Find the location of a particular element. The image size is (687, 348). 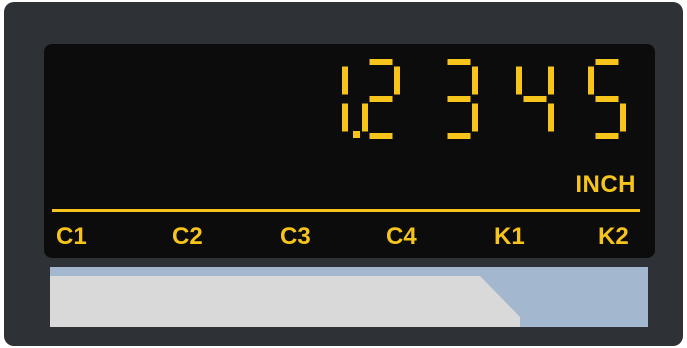

display-divider is located at coordinates (346, 210).